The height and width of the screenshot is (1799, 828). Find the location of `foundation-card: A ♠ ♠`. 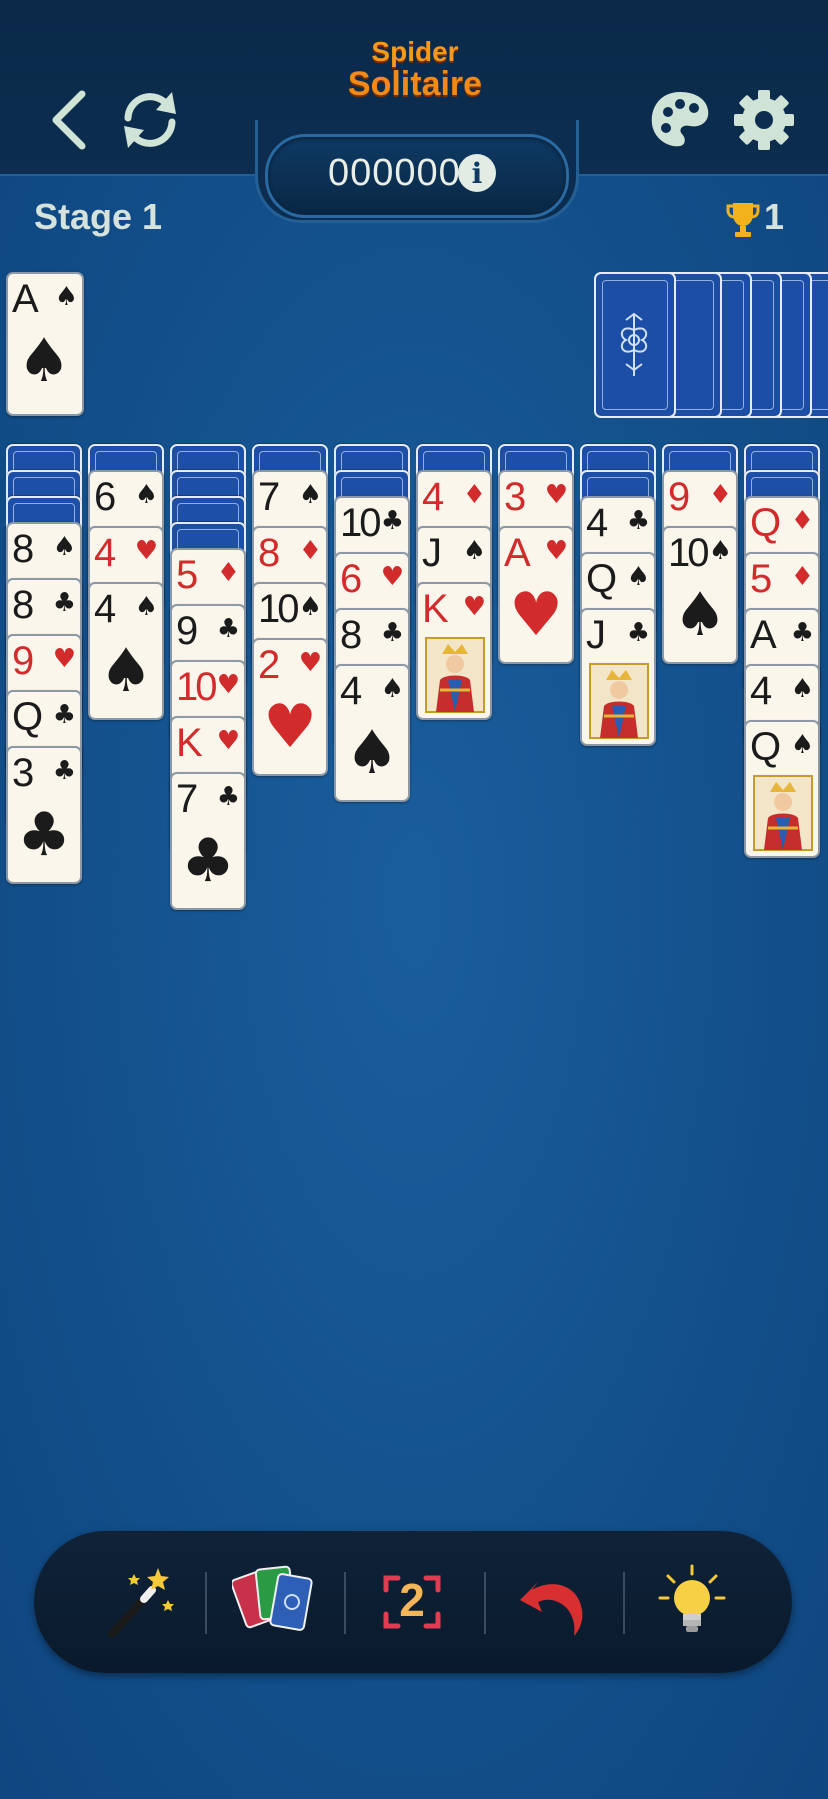

foundation-card: A ♠ ♠ is located at coordinates (45, 344).